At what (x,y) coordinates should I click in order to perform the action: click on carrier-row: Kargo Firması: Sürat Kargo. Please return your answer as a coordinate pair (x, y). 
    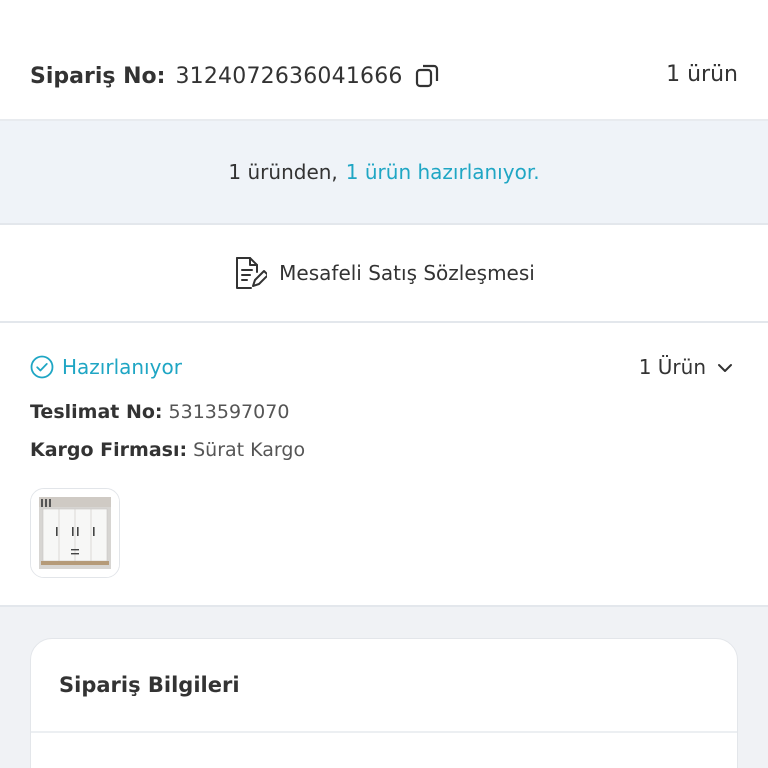
    Looking at the image, I should click on (167, 450).